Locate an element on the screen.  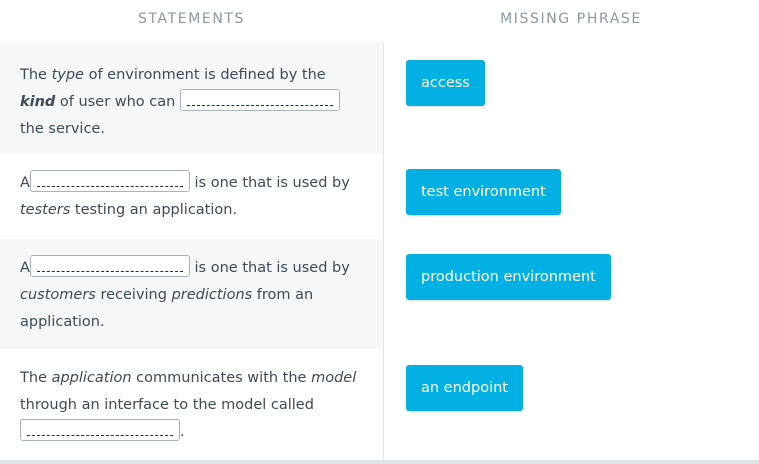
text: from an is located at coordinates (283, 295).